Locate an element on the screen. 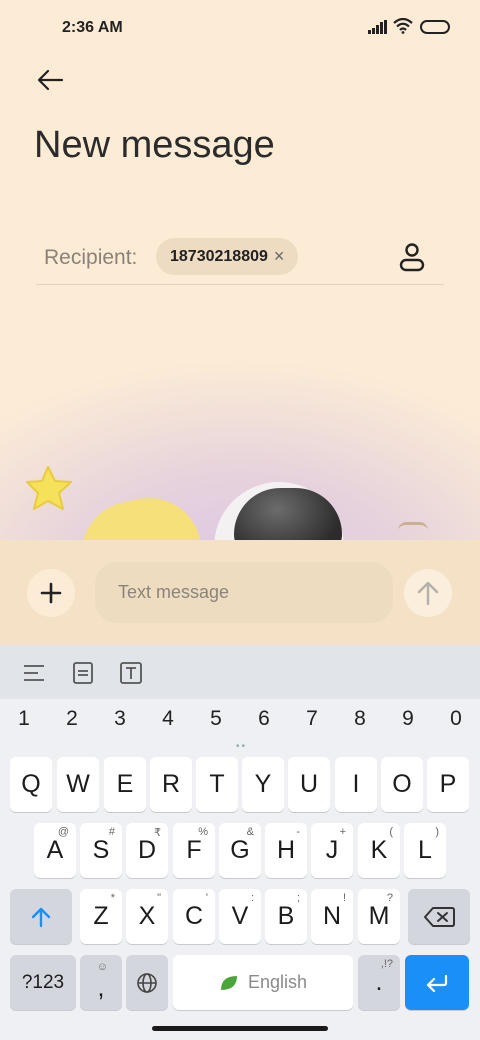  key-f: % F is located at coordinates (194, 850).